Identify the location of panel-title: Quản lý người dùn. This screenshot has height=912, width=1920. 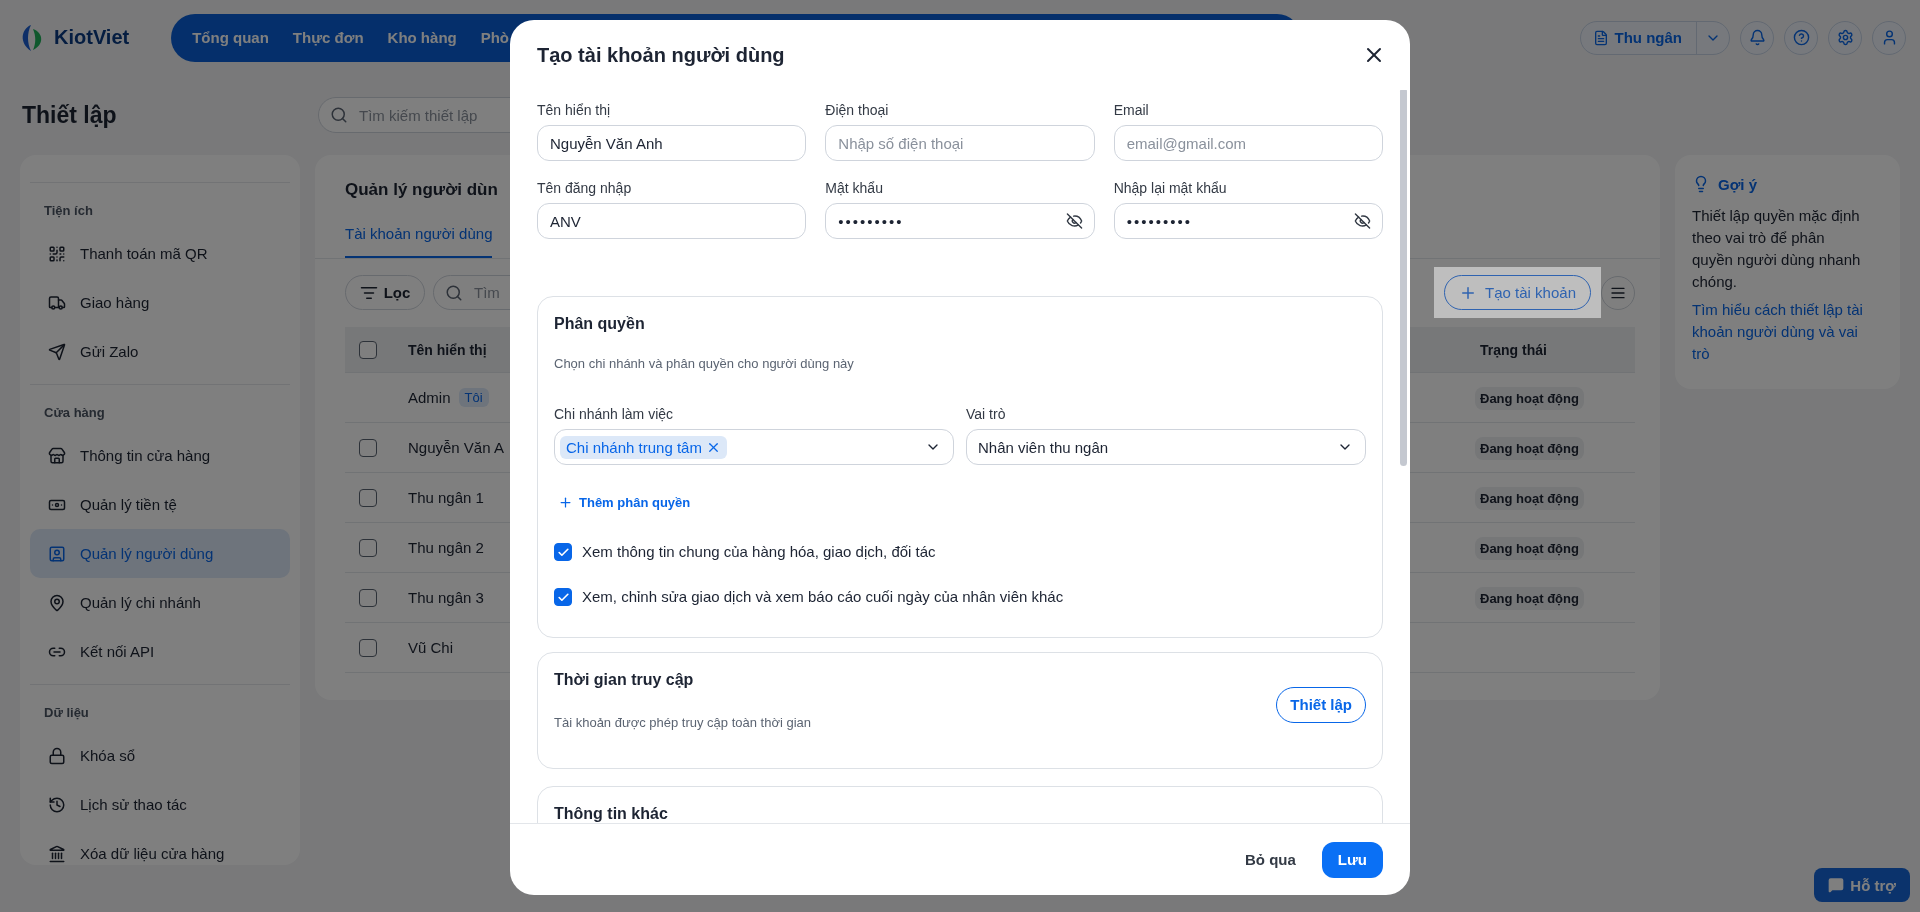
(421, 190).